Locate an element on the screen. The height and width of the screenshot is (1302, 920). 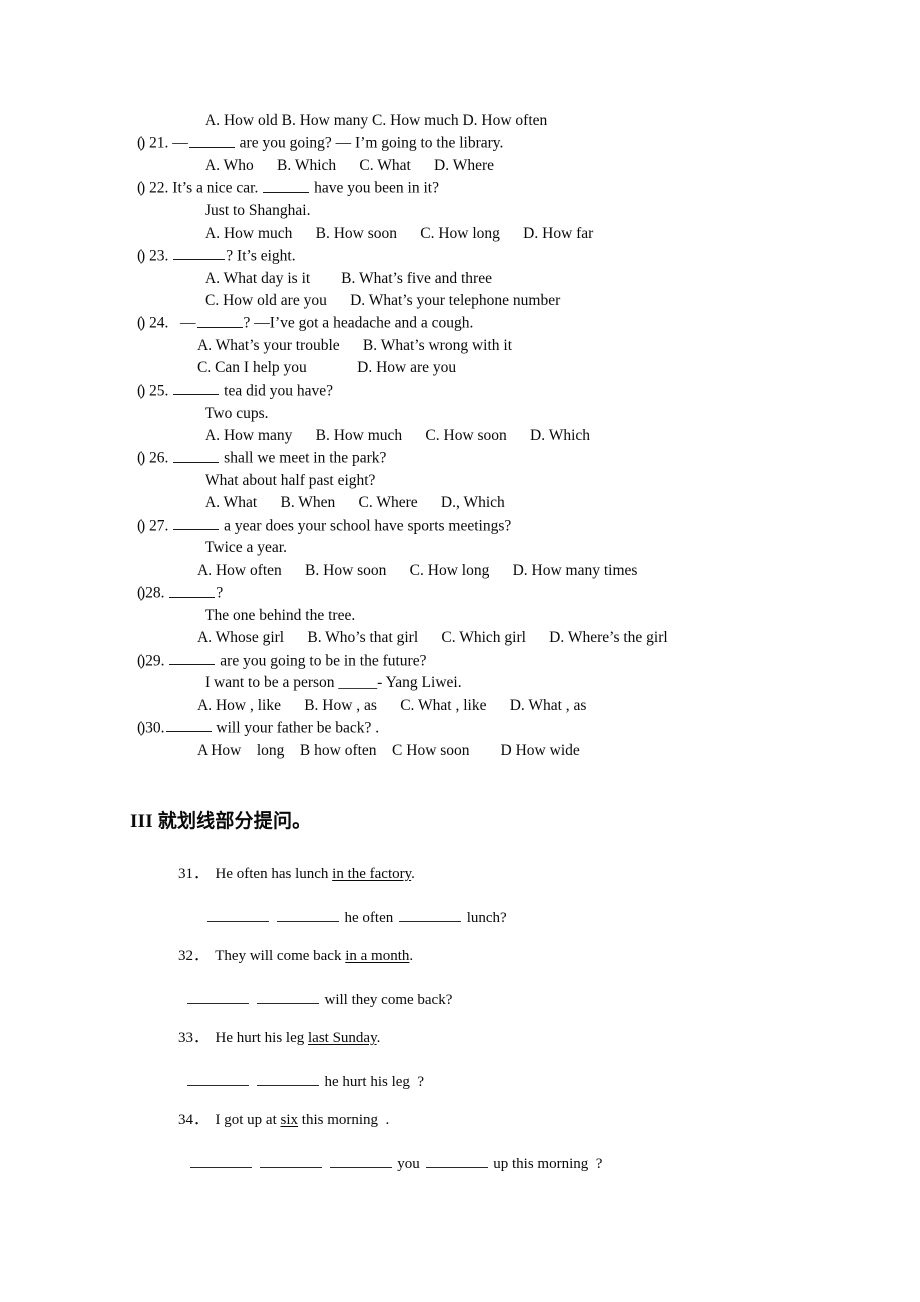
mc-stem-before-22: It’s a nice car. is located at coordinates (215, 188).